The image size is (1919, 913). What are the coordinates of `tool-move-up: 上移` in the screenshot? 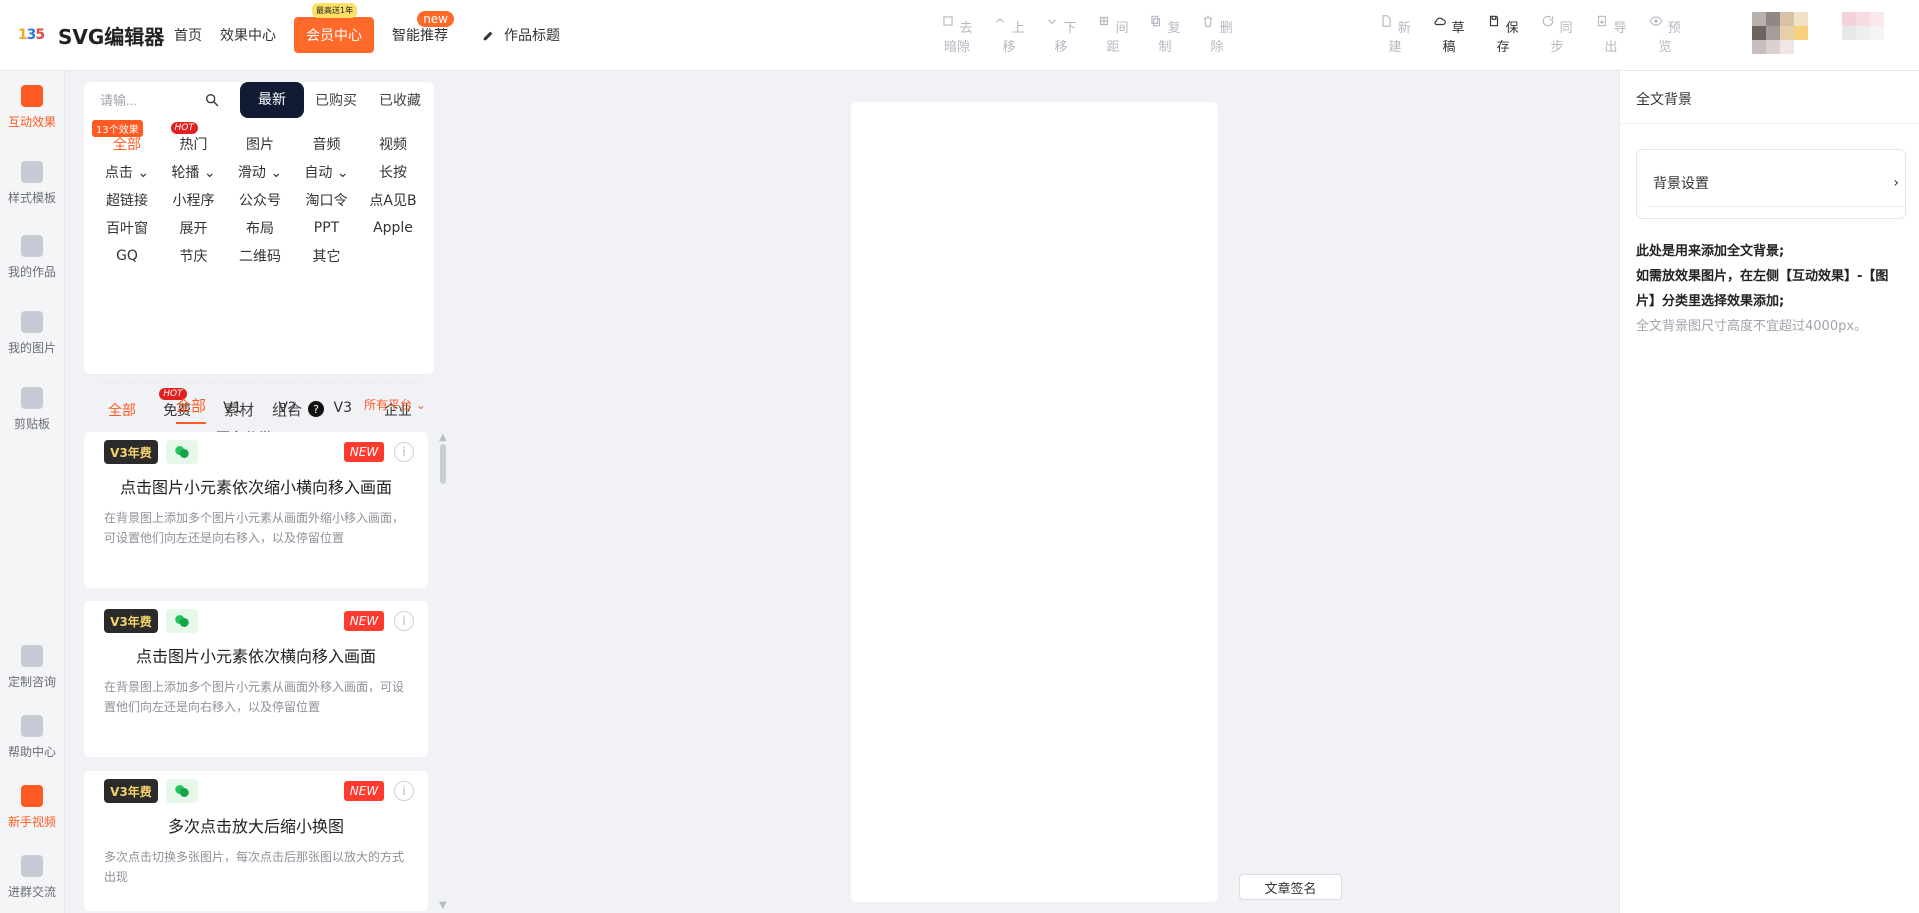 It's located at (1009, 34).